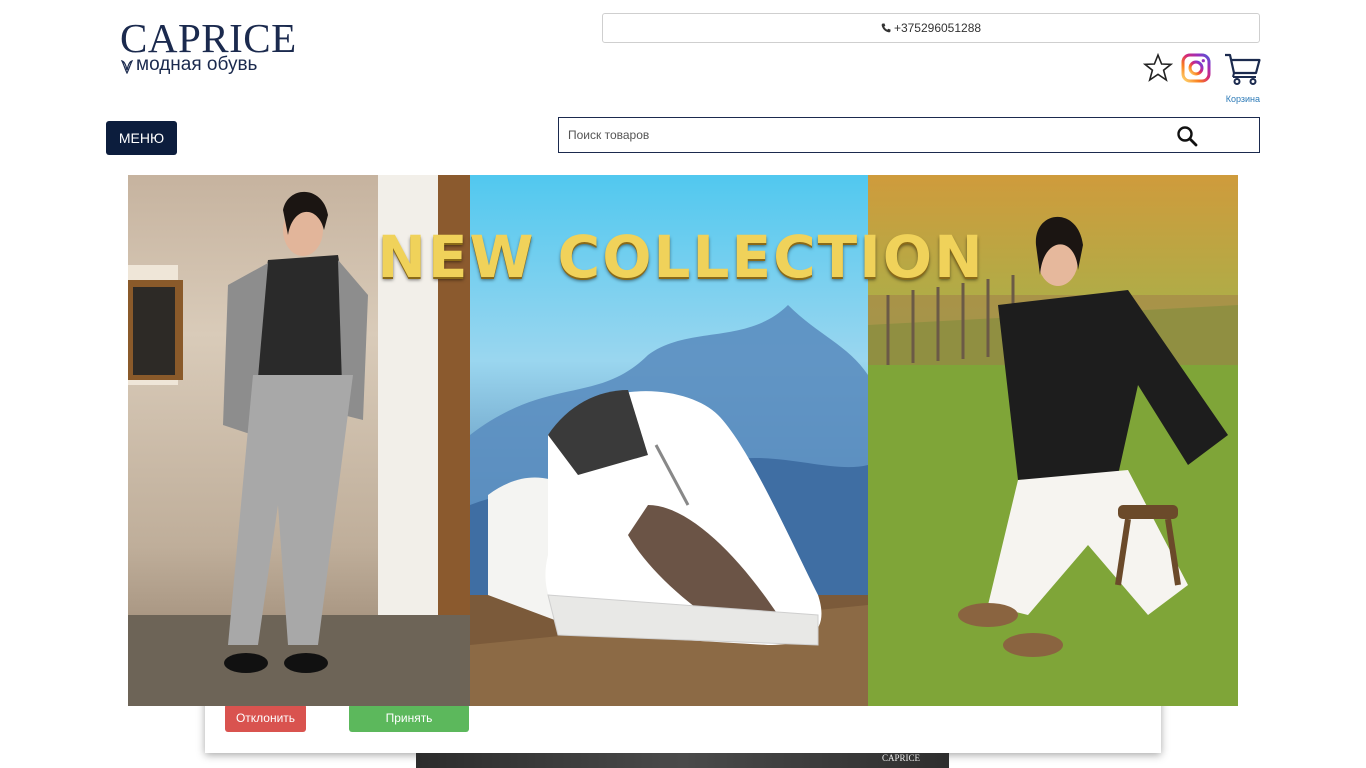 This screenshot has width=1366, height=768. What do you see at coordinates (1242, 68) in the screenshot?
I see `cart-icon` at bounding box center [1242, 68].